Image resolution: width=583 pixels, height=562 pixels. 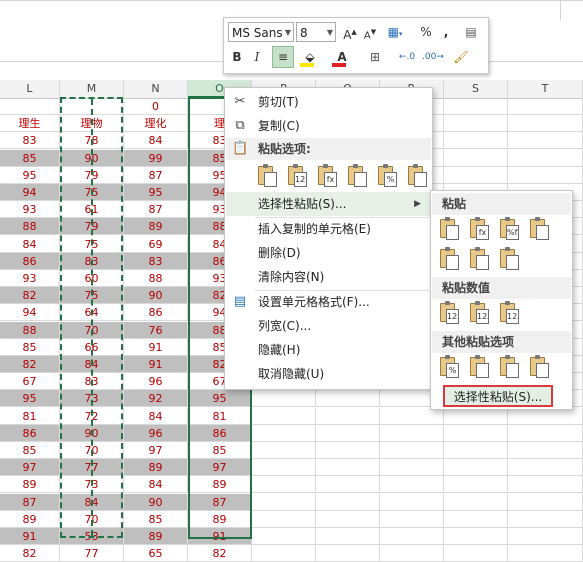 I want to click on grid-cell: 97, so click(x=30, y=468).